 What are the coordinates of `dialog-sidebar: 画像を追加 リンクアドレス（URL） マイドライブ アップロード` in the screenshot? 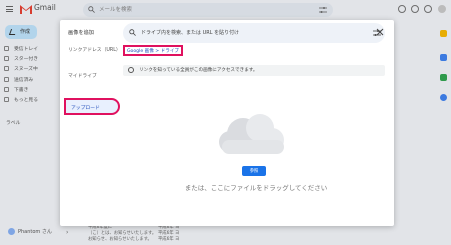 It's located at (90, 123).